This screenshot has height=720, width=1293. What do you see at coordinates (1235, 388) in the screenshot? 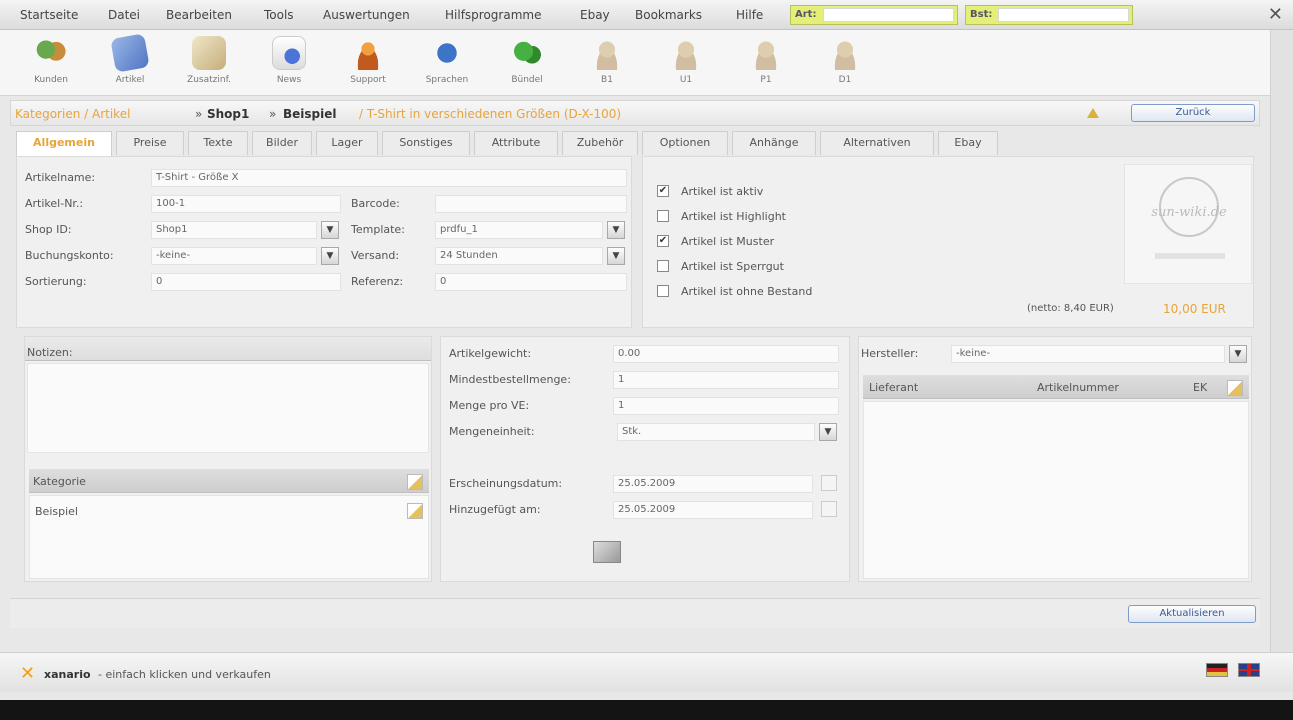
I see `add-supplier-icon` at bounding box center [1235, 388].